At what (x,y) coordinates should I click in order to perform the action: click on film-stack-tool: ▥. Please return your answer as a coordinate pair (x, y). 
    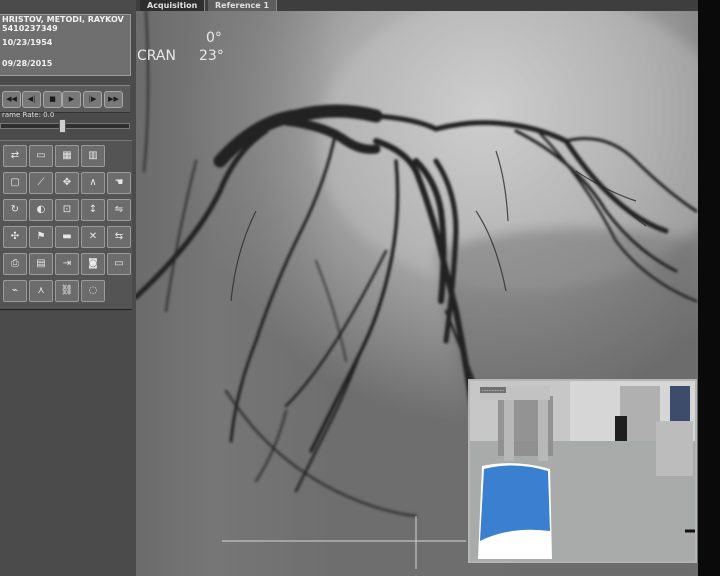
    Looking at the image, I should click on (93, 156).